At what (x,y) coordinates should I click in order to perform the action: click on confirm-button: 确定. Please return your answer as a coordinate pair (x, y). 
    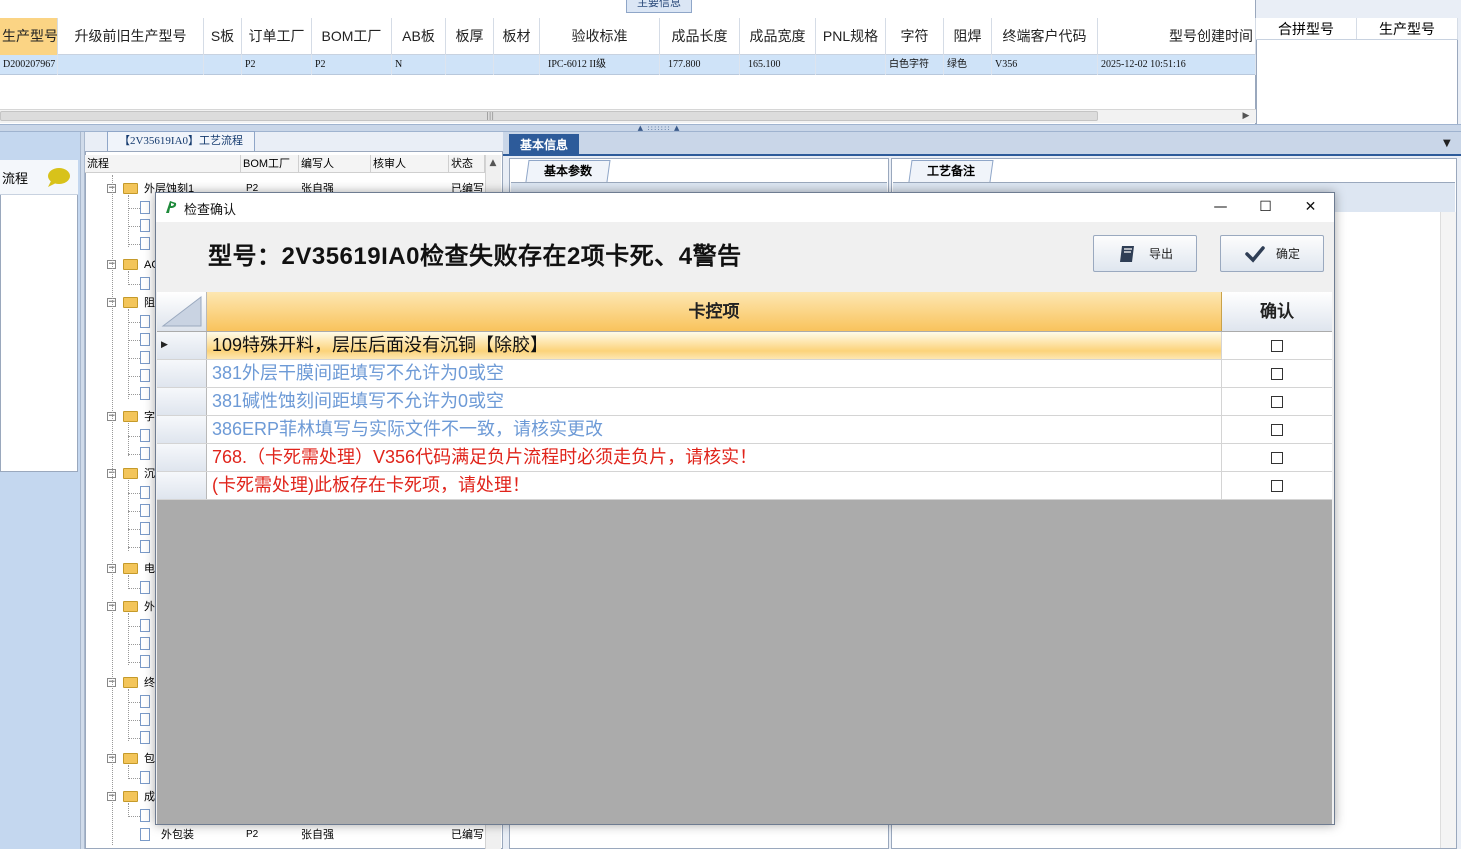
    Looking at the image, I should click on (1272, 253).